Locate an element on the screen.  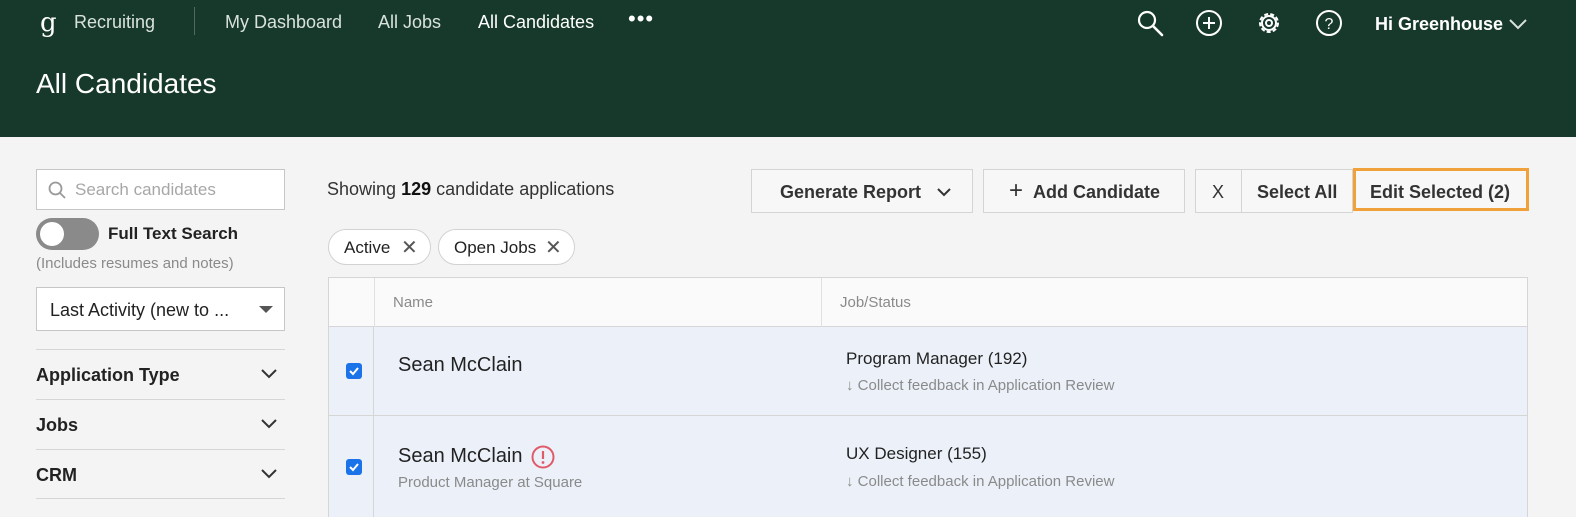
search-candidates-input is located at coordinates (175, 190).